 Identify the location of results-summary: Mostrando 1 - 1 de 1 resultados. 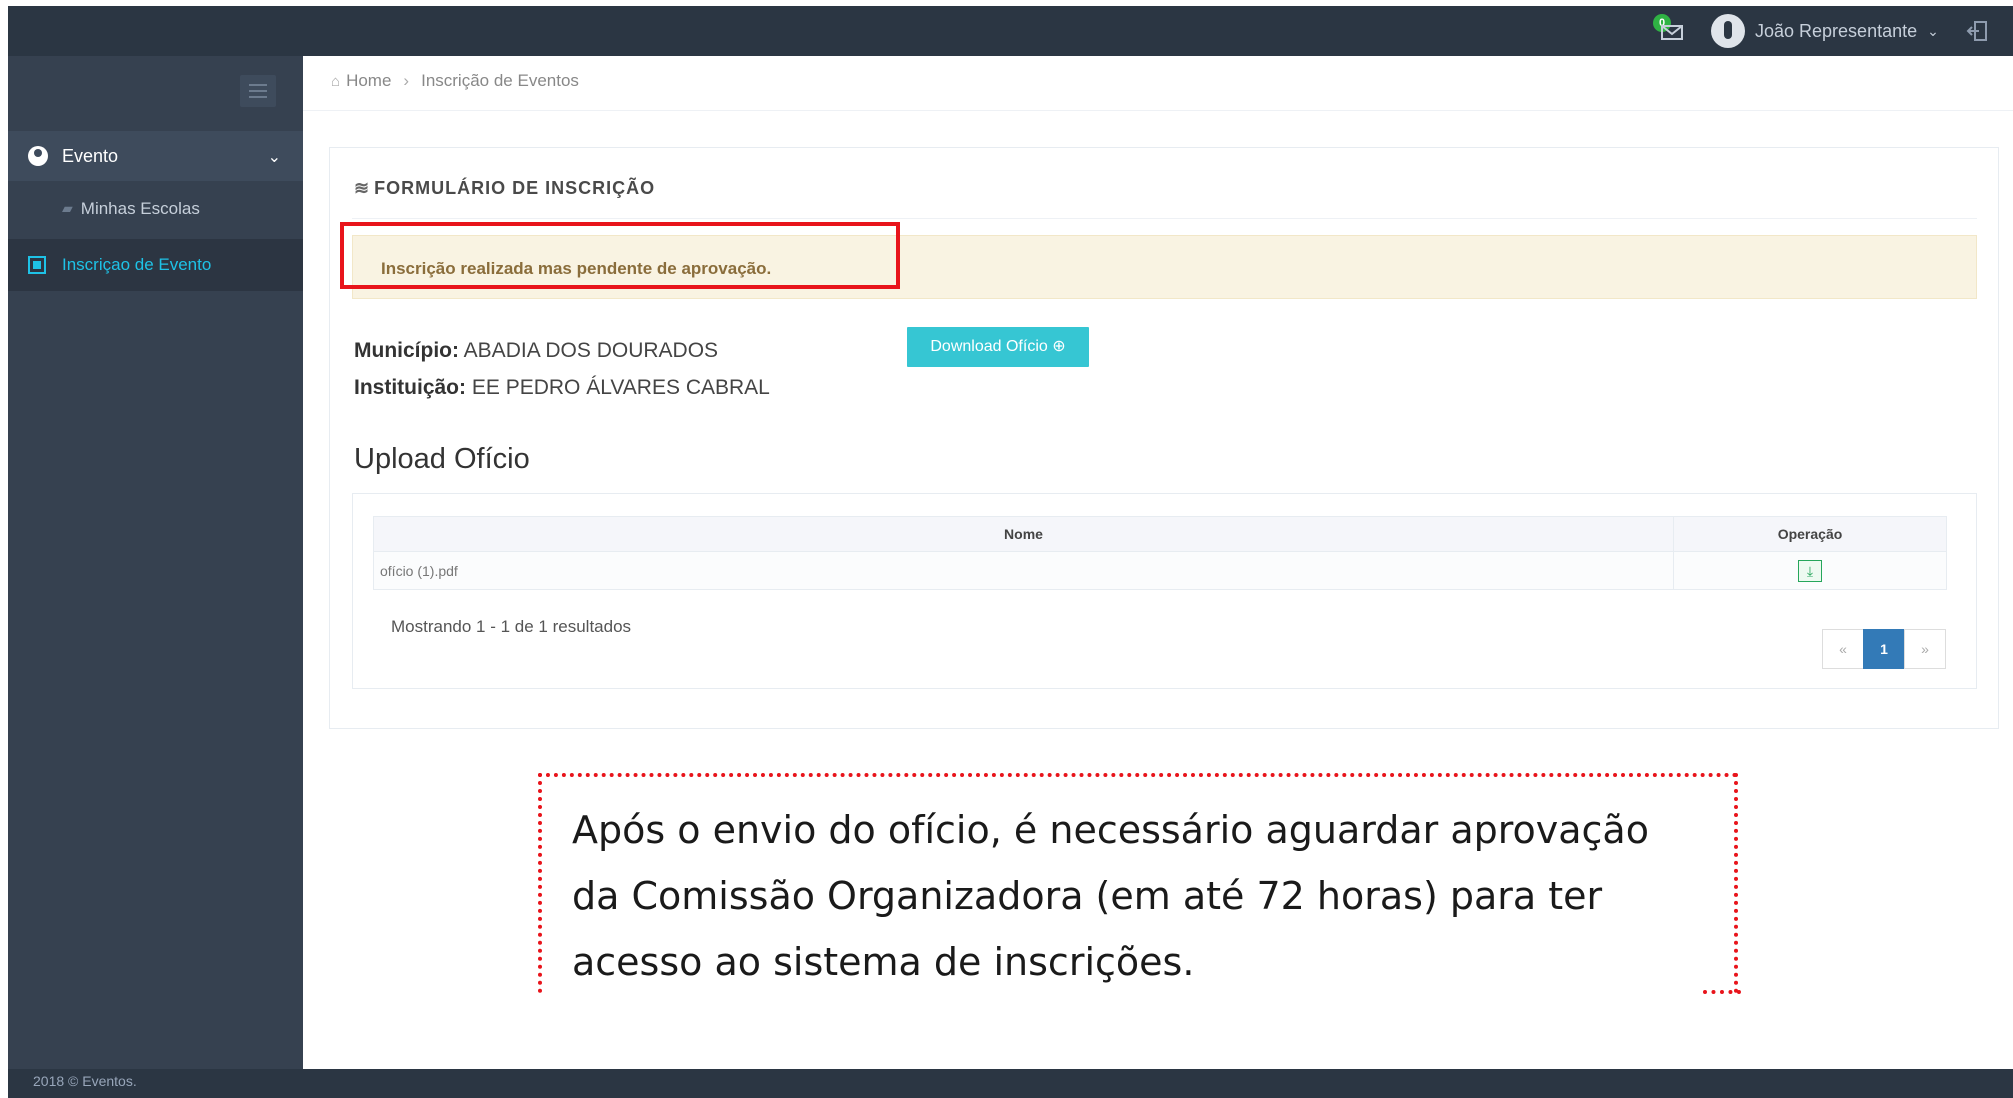
(511, 626).